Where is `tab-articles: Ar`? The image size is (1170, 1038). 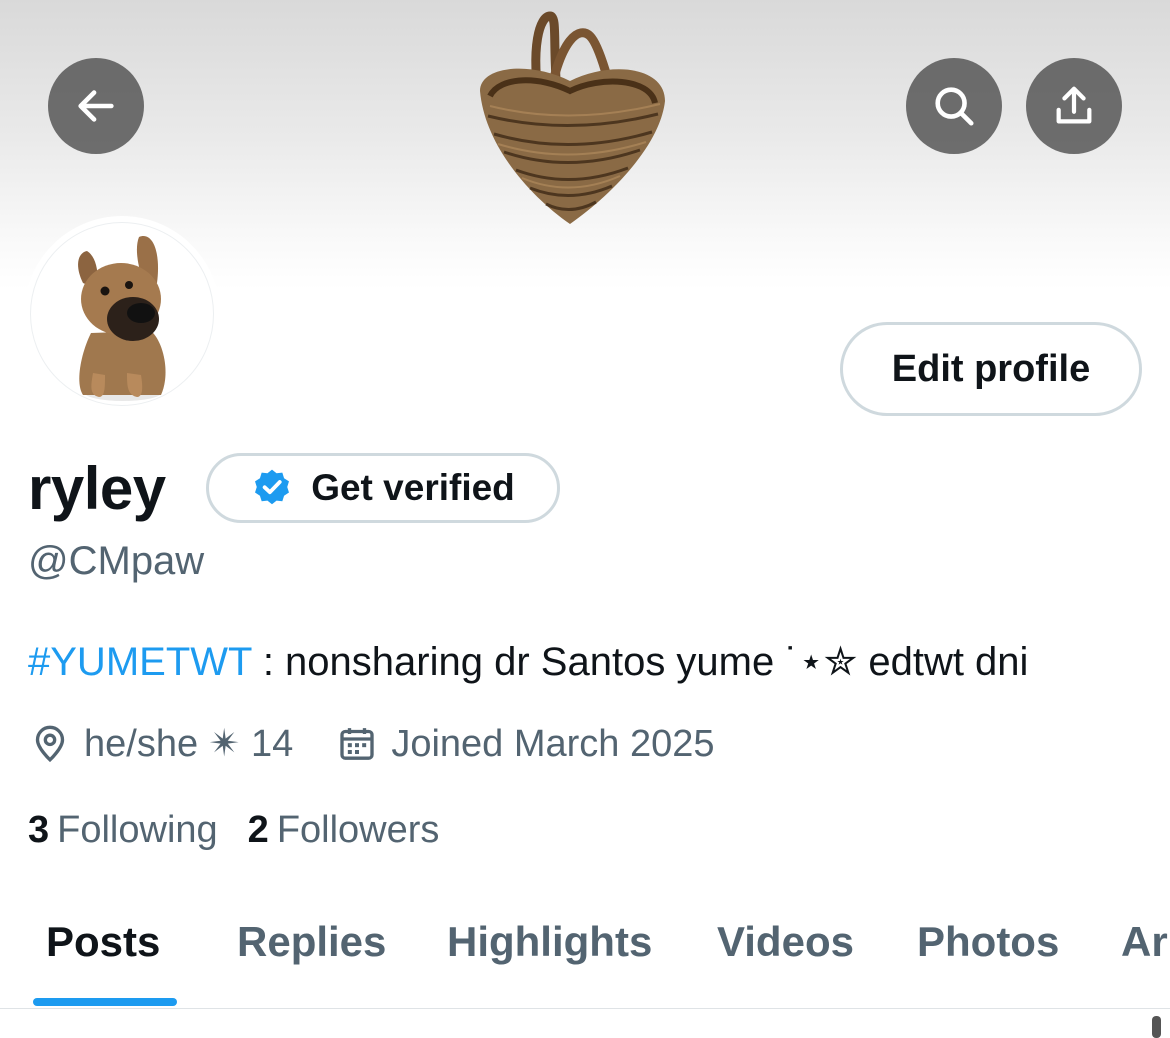 tab-articles: Ar is located at coordinates (1144, 942).